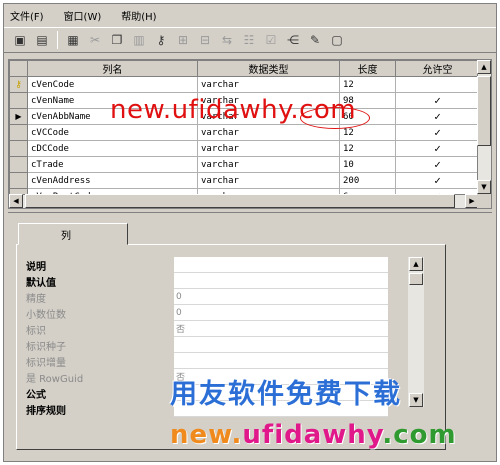 The height and width of the screenshot is (465, 500). Describe the element at coordinates (484, 201) in the screenshot. I see `scroll-corner` at that location.